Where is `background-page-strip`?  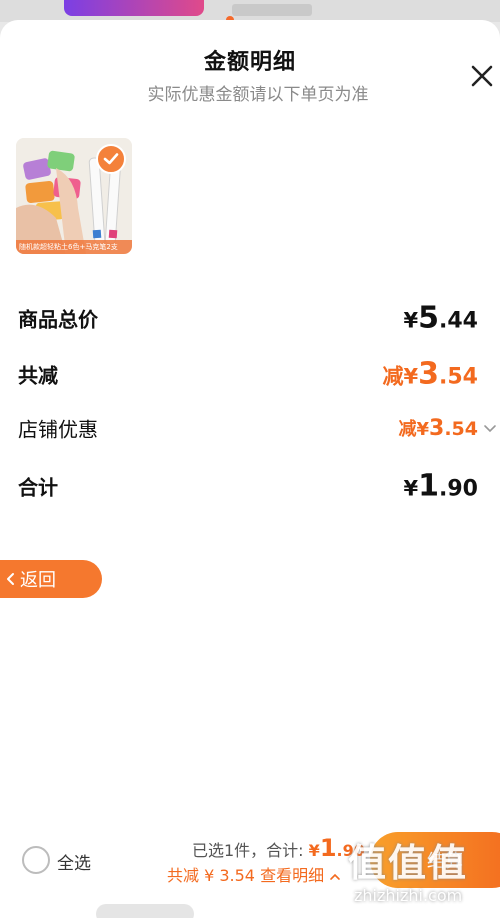
background-page-strip is located at coordinates (250, 11).